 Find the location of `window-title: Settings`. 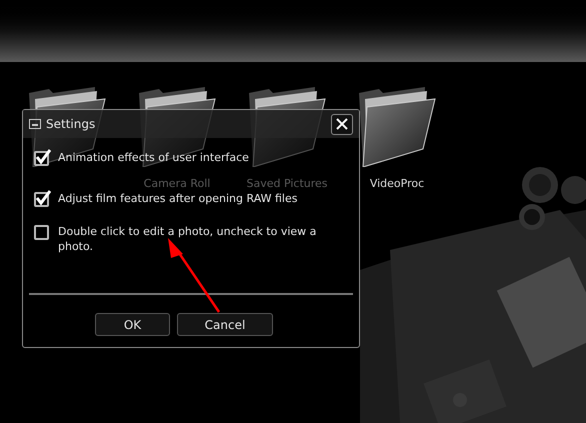

window-title: Settings is located at coordinates (71, 124).